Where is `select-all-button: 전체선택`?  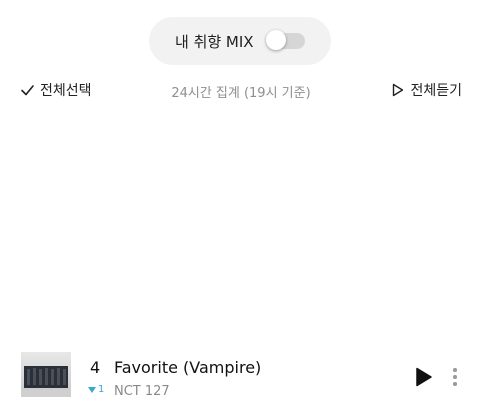 select-all-button: 전체선택 is located at coordinates (56, 90).